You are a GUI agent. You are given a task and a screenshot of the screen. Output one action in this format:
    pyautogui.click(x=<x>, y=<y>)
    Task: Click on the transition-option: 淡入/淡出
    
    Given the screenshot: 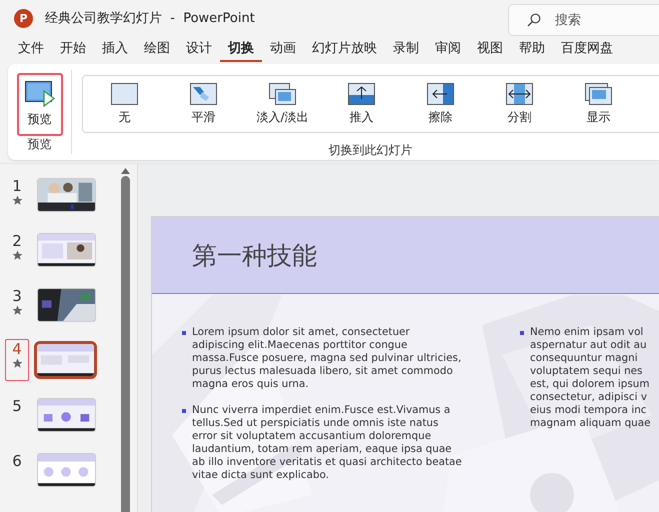 What is the action you would take?
    pyautogui.click(x=282, y=104)
    